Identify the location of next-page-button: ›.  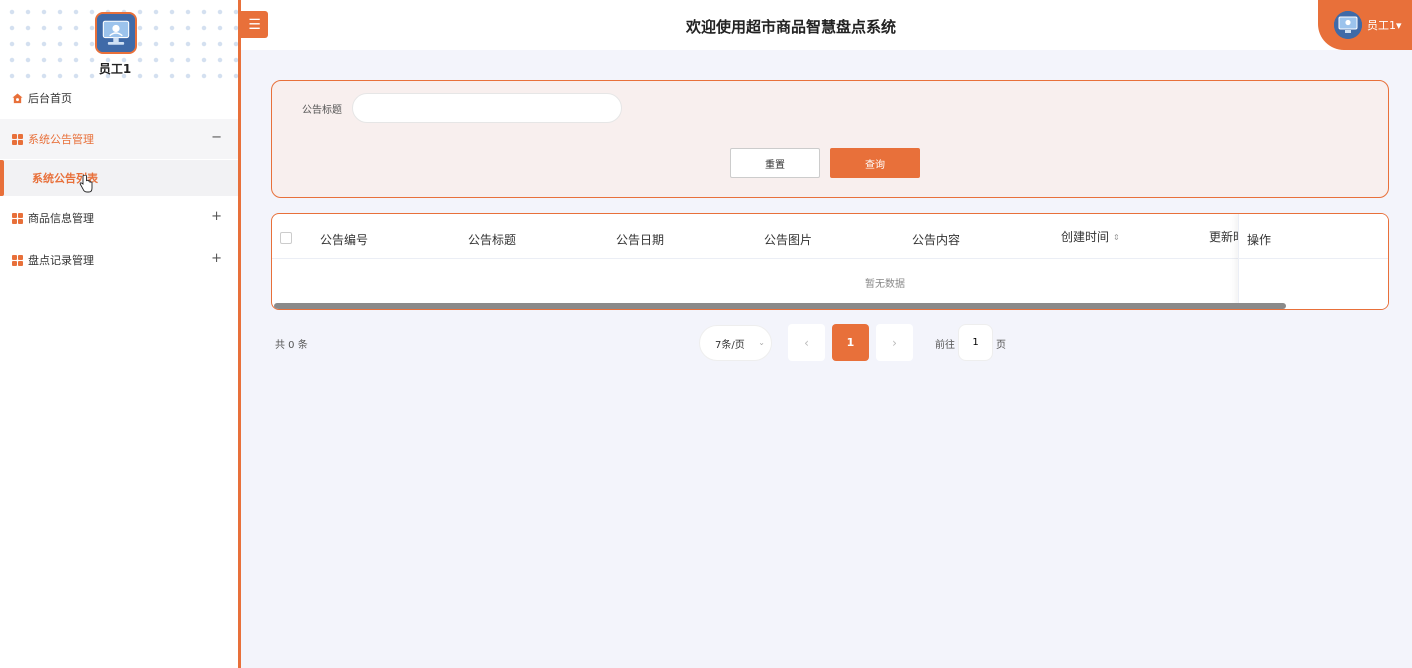
(894, 342).